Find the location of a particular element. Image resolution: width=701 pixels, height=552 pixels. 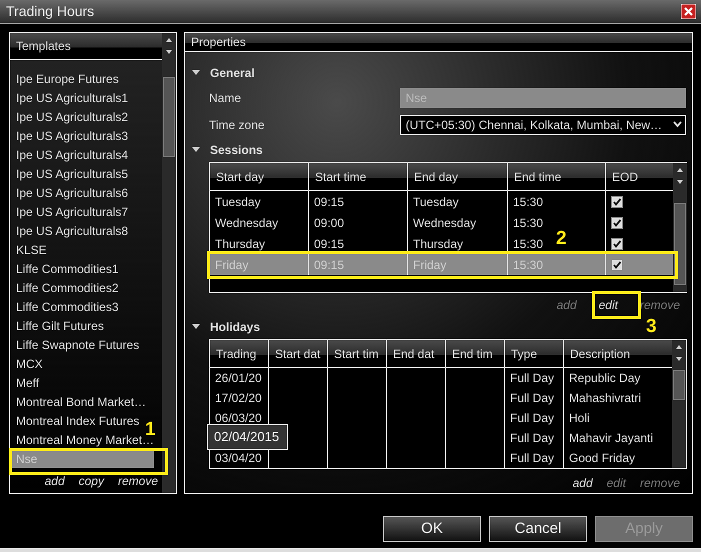

table-cell-text: 09:00 is located at coordinates (329, 223).